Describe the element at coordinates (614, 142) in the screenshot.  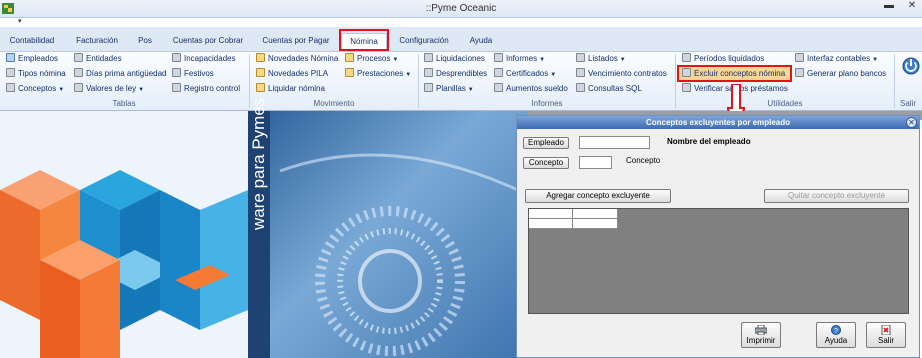
I see `empleado-field` at that location.